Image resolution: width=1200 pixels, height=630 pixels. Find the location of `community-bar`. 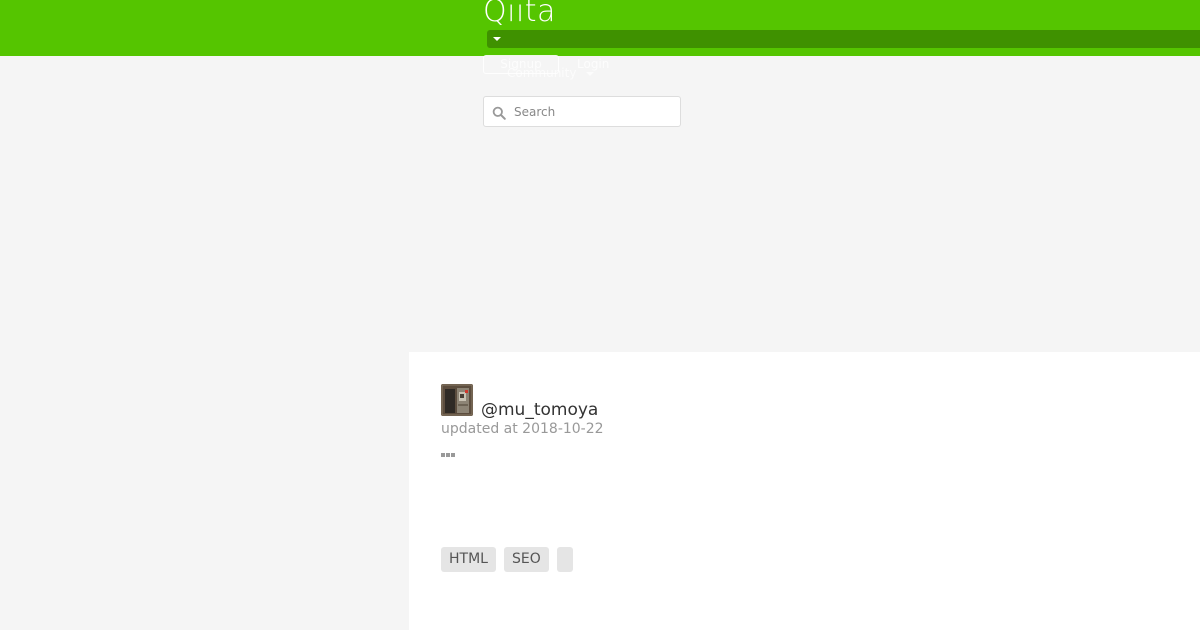

community-bar is located at coordinates (843, 39).